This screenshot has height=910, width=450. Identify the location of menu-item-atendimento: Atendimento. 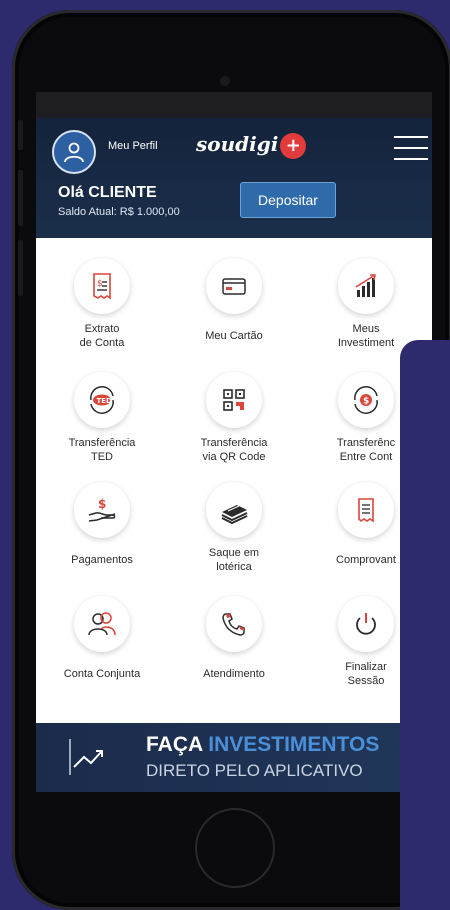
(234, 642).